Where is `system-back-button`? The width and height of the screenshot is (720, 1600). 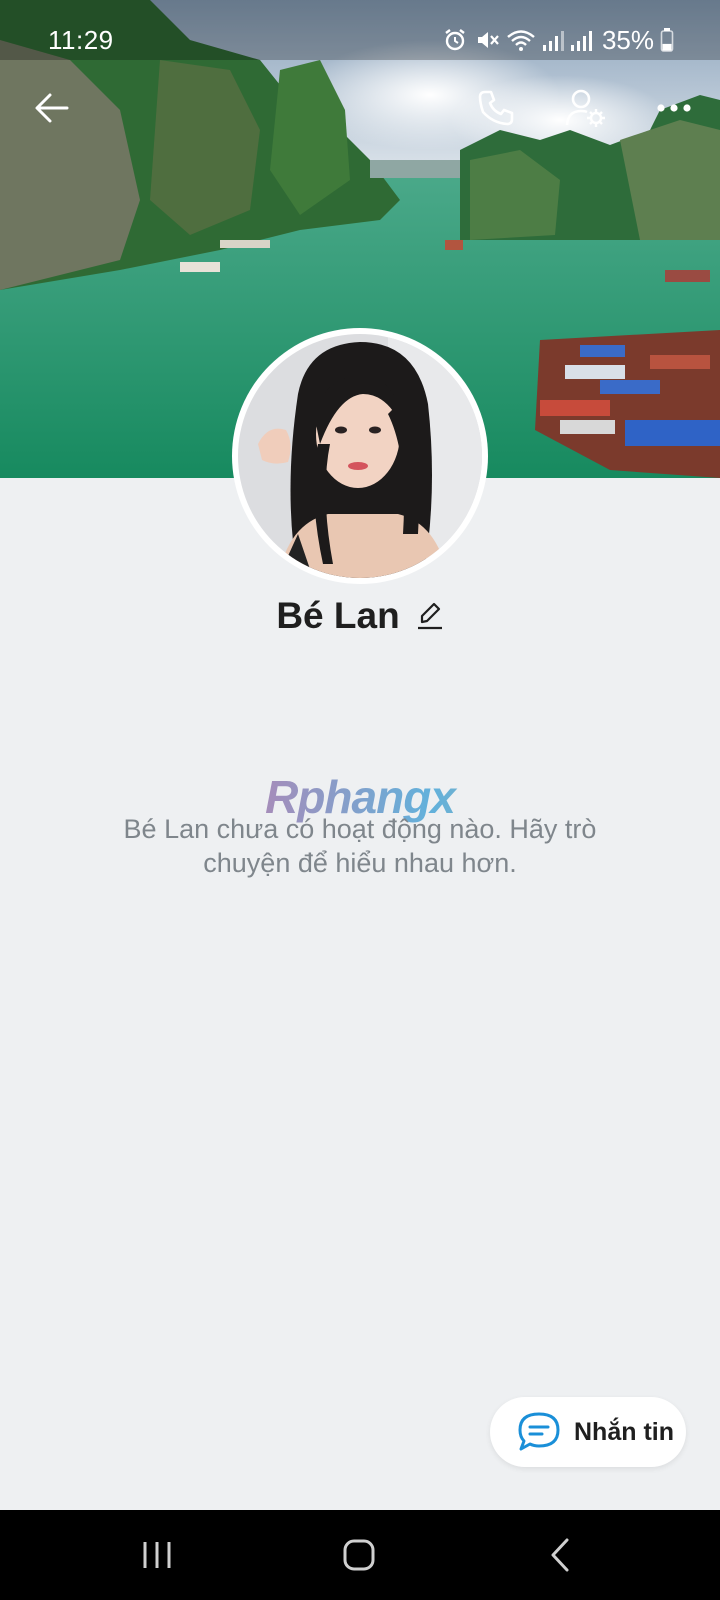 system-back-button is located at coordinates (560, 1555).